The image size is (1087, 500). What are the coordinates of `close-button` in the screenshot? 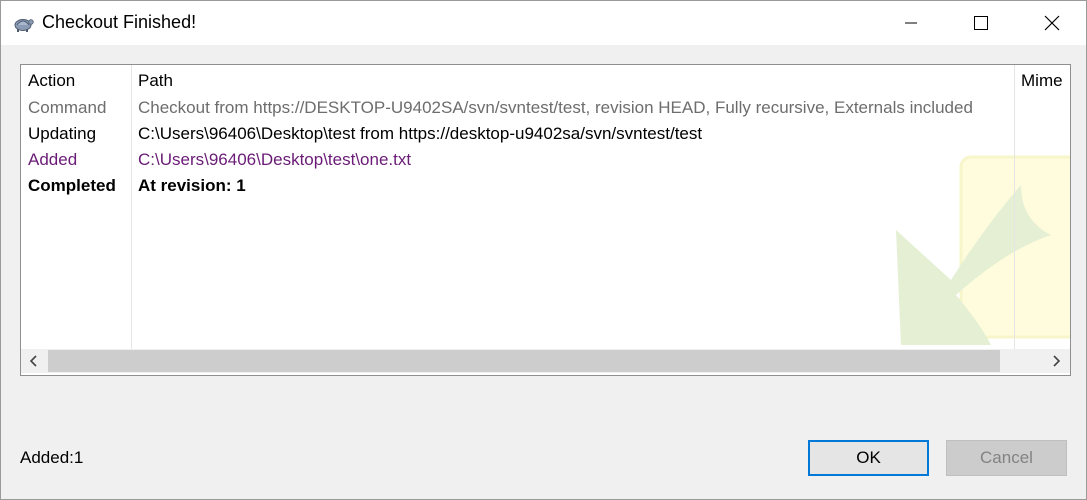 It's located at (1052, 23).